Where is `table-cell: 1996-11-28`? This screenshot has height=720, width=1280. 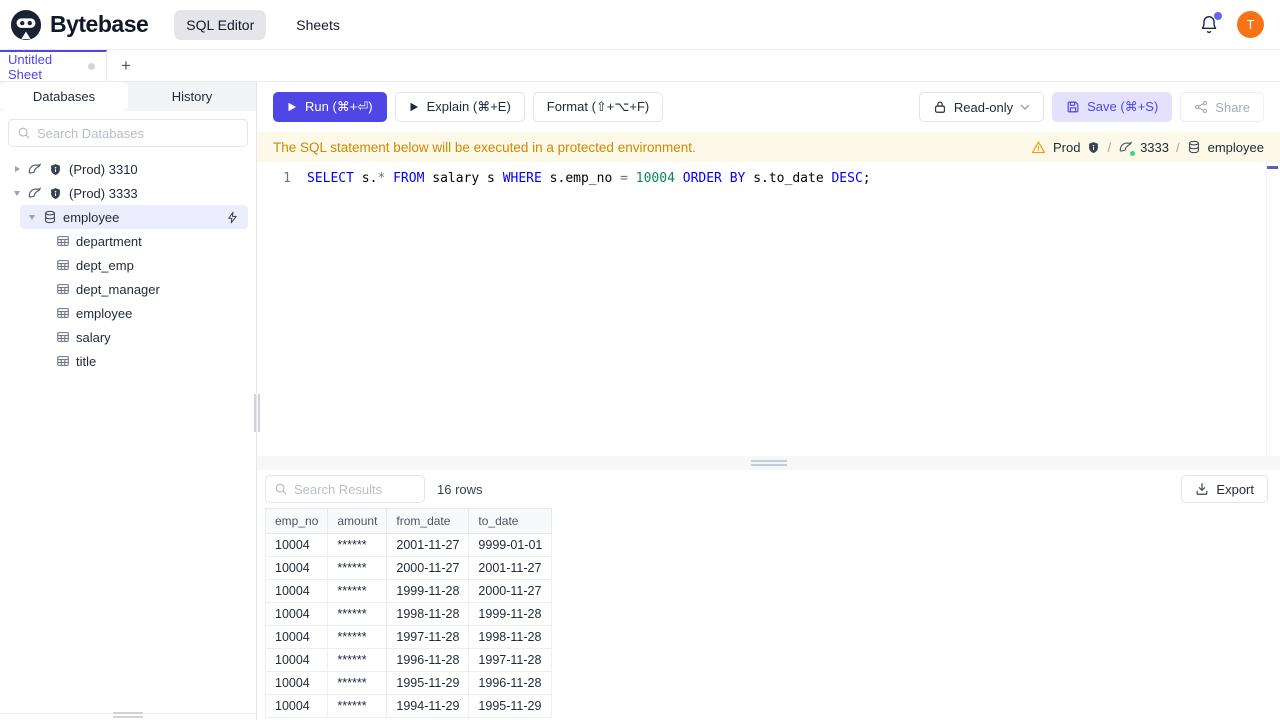 table-cell: 1996-11-28 is located at coordinates (428, 660).